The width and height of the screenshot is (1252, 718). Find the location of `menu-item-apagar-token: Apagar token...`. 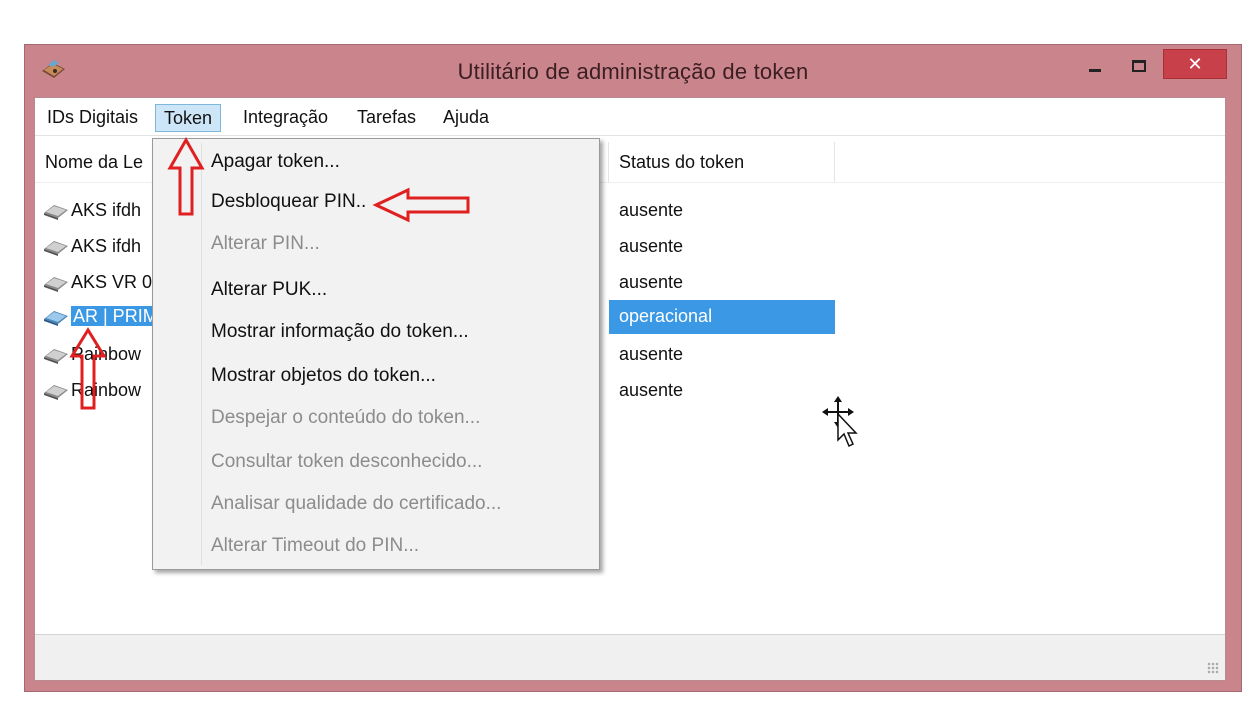

menu-item-apagar-token: Apagar token... is located at coordinates (275, 162).